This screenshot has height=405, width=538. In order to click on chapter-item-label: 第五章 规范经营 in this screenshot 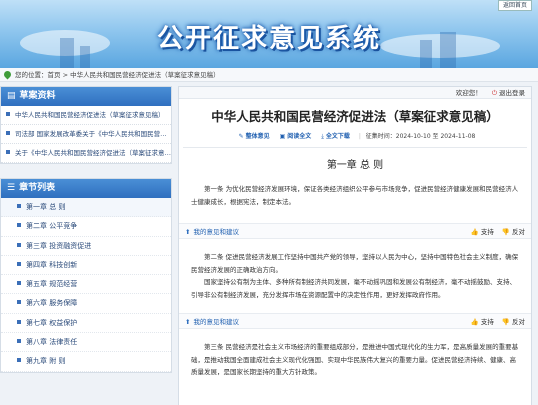, I will do `click(52, 284)`.